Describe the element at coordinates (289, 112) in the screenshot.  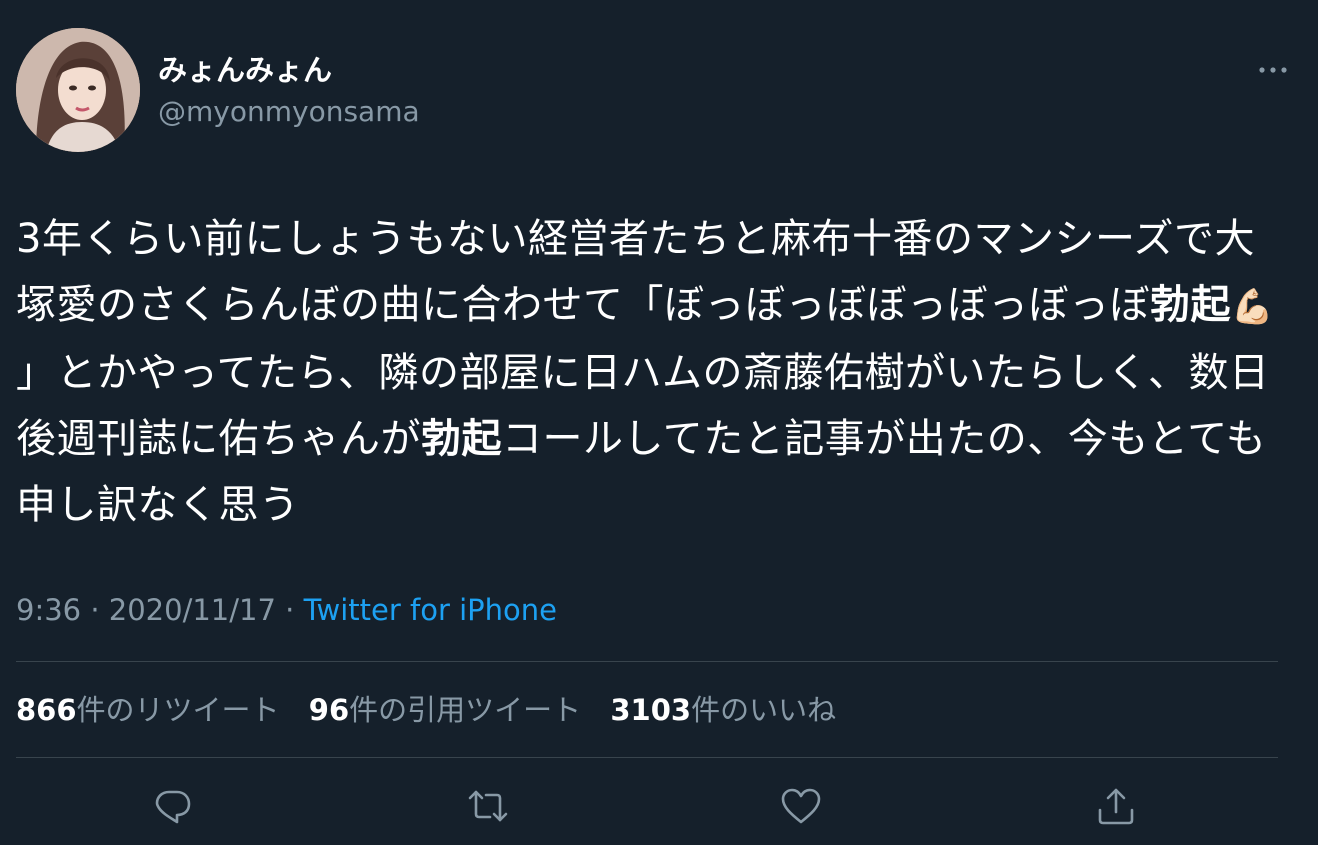
I see `user-handle: @myonmyonsama` at that location.